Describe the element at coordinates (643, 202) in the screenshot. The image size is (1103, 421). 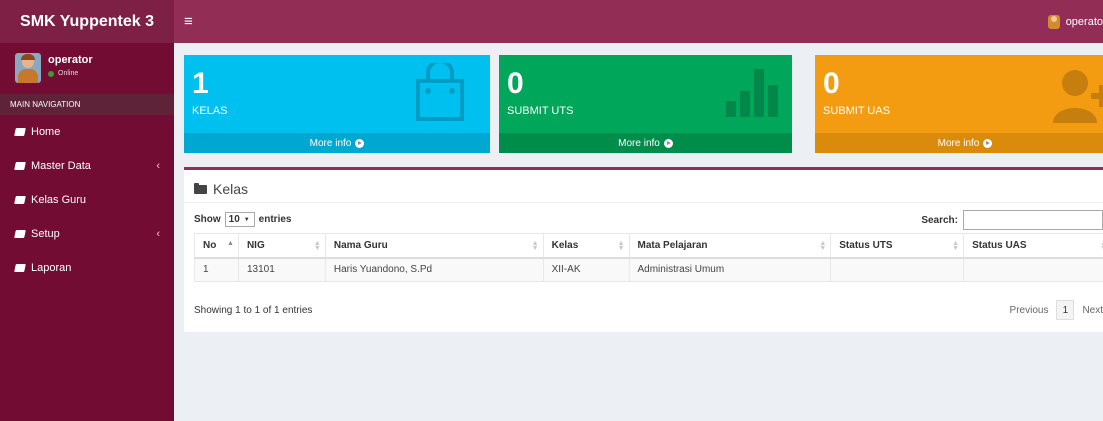
I see `divider` at that location.